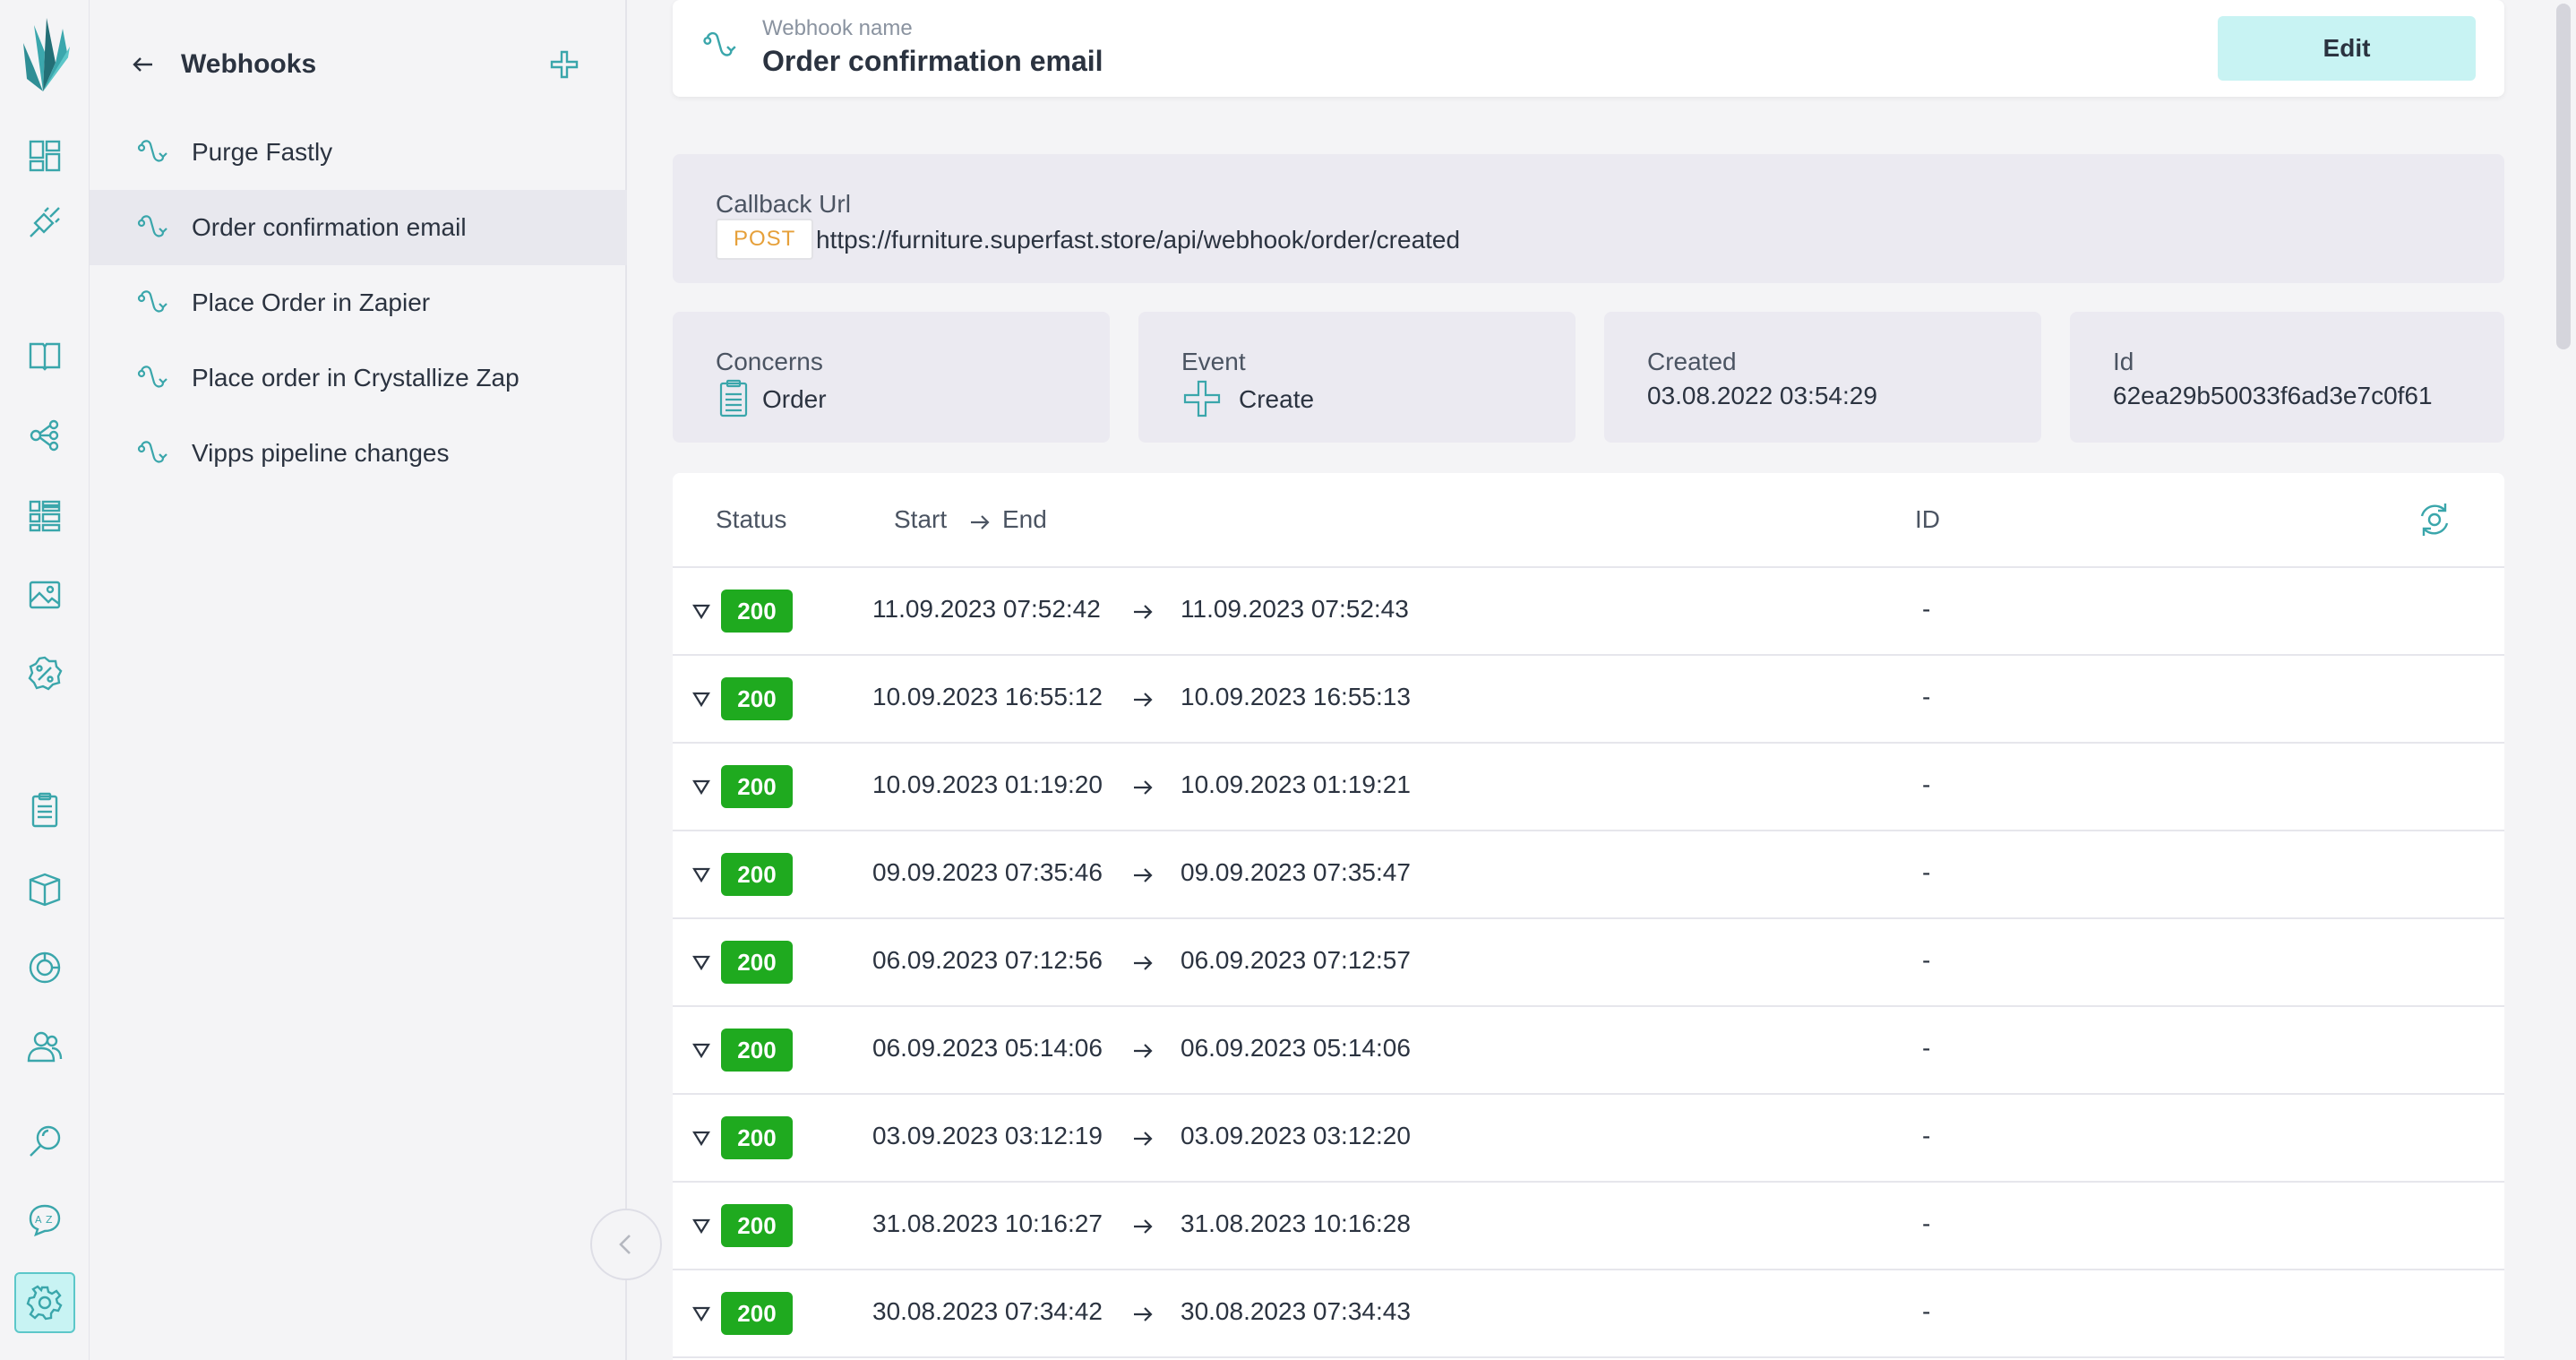 The height and width of the screenshot is (1360, 2576). What do you see at coordinates (783, 204) in the screenshot?
I see `callback-url-label: Callback Url` at bounding box center [783, 204].